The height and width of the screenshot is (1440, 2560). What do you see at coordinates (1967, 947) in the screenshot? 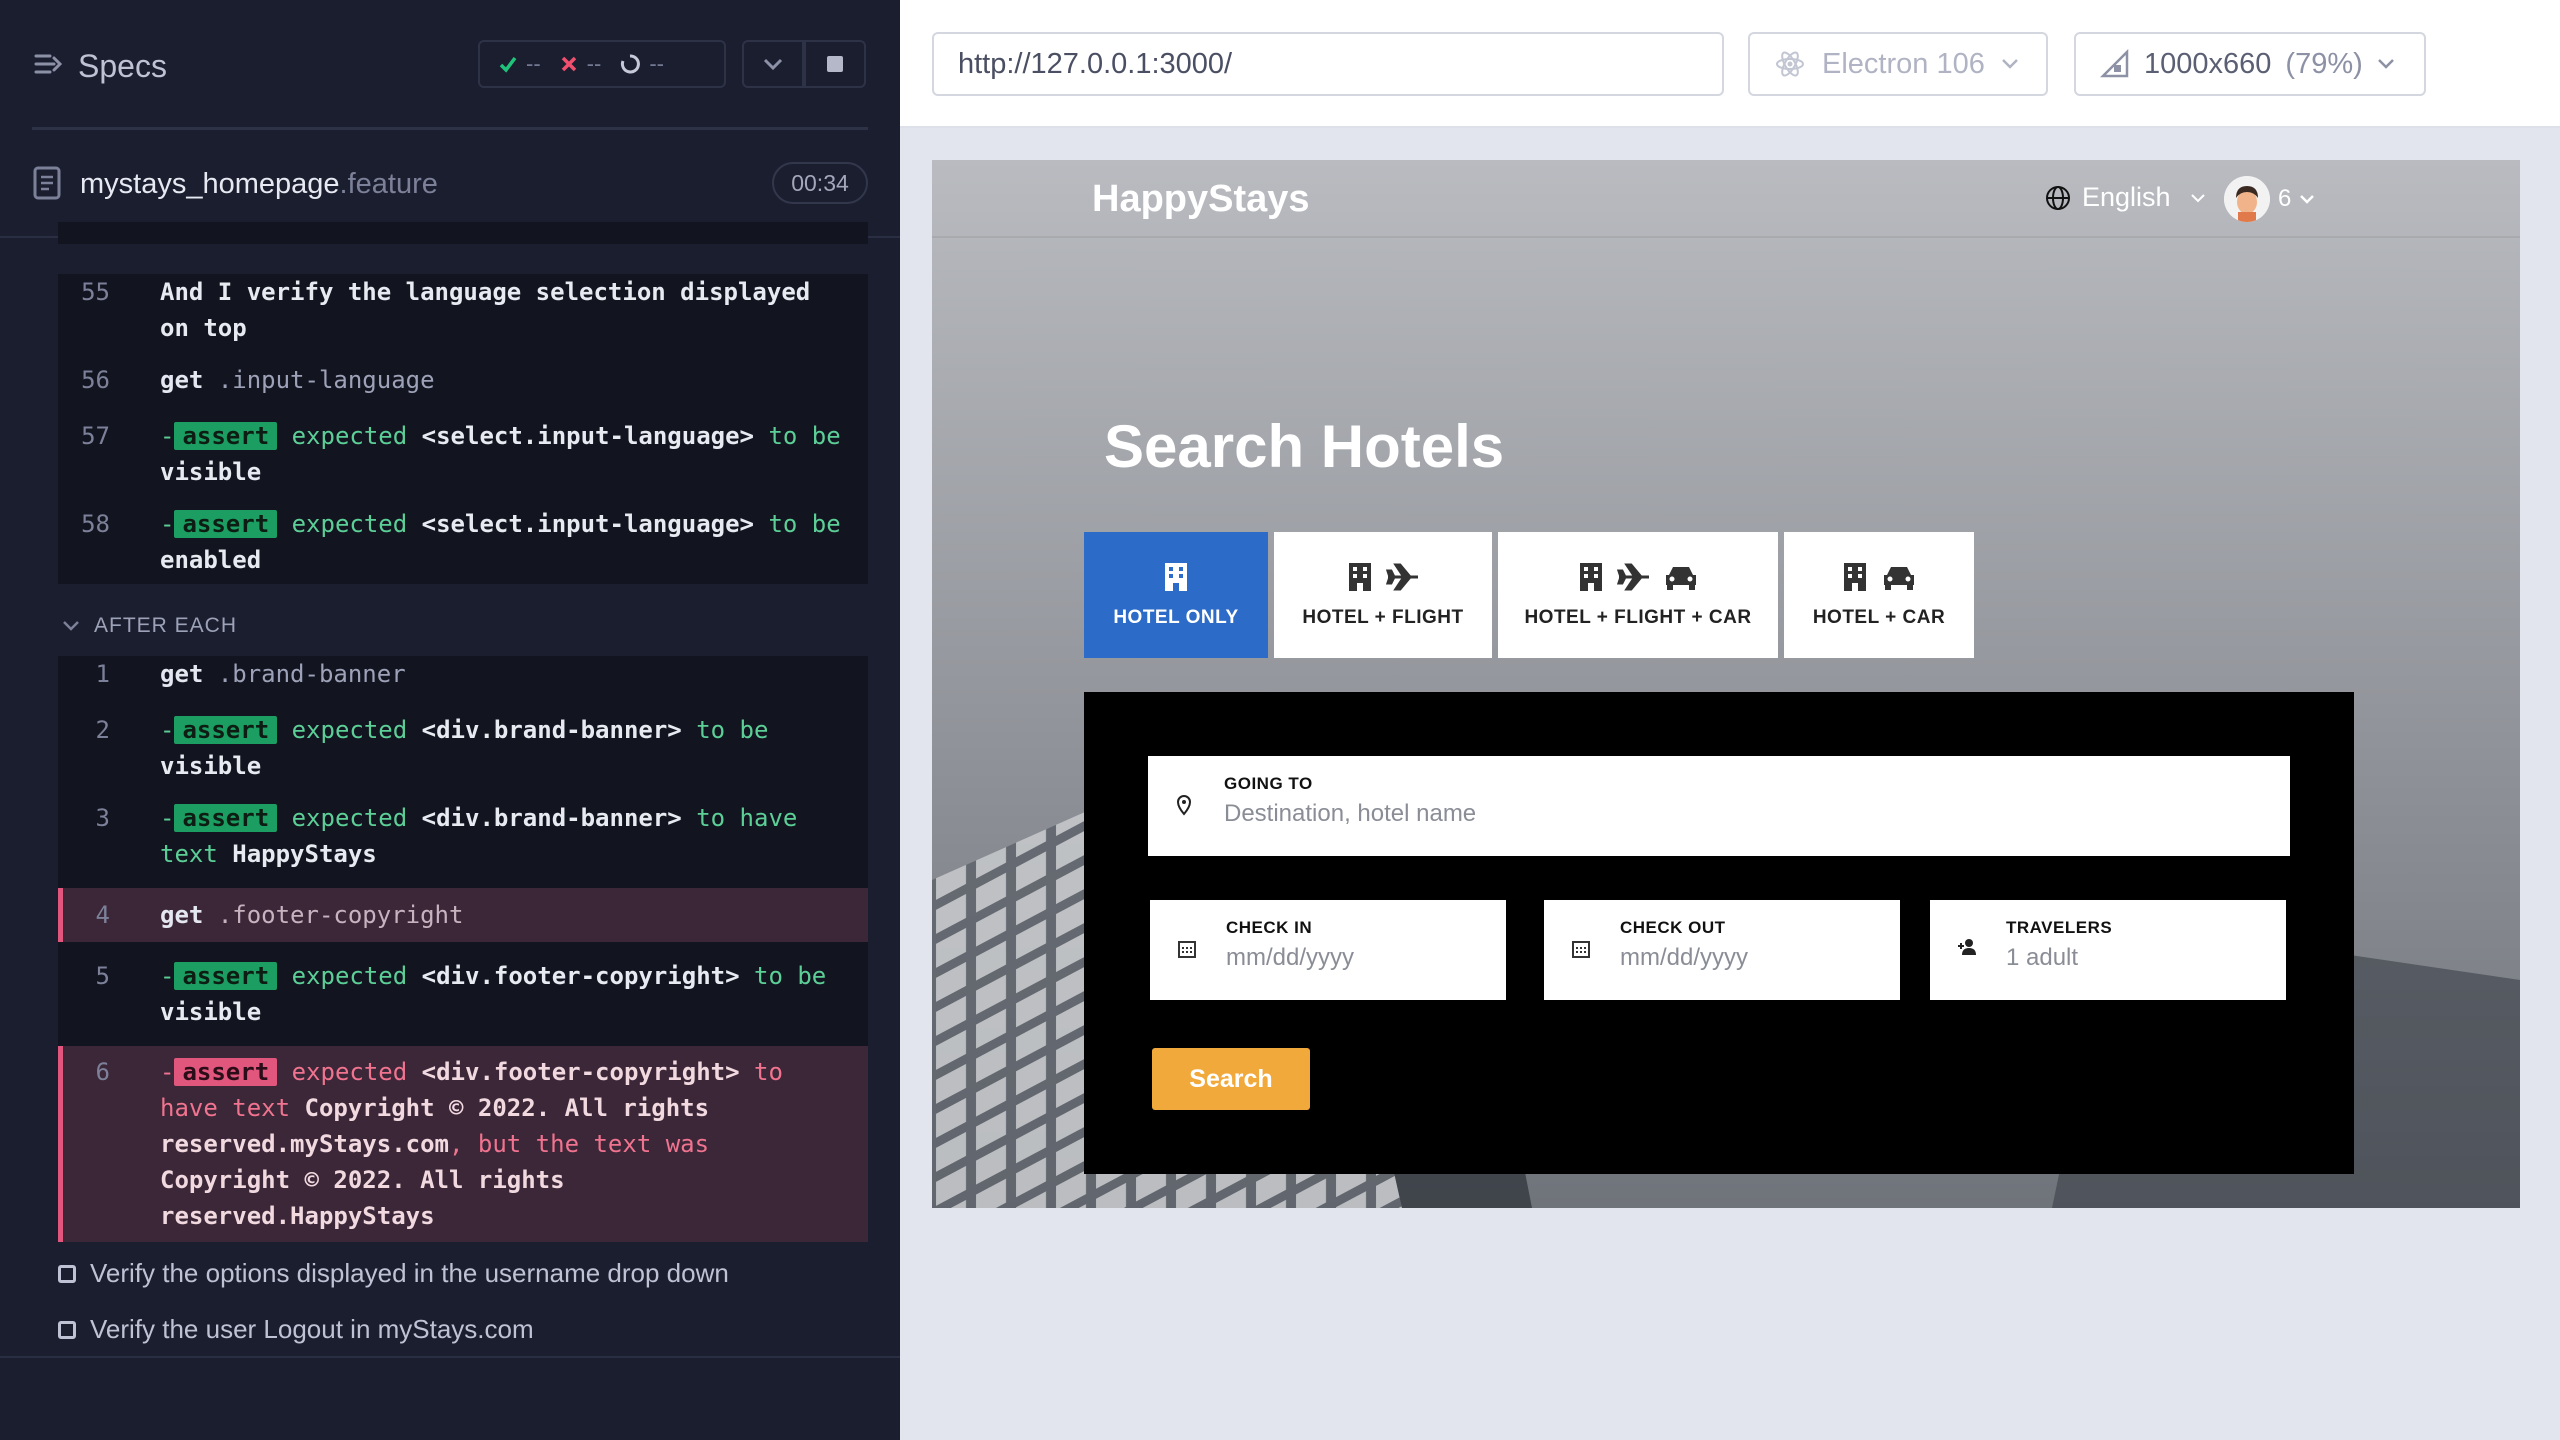
I see `add-person-icon` at bounding box center [1967, 947].